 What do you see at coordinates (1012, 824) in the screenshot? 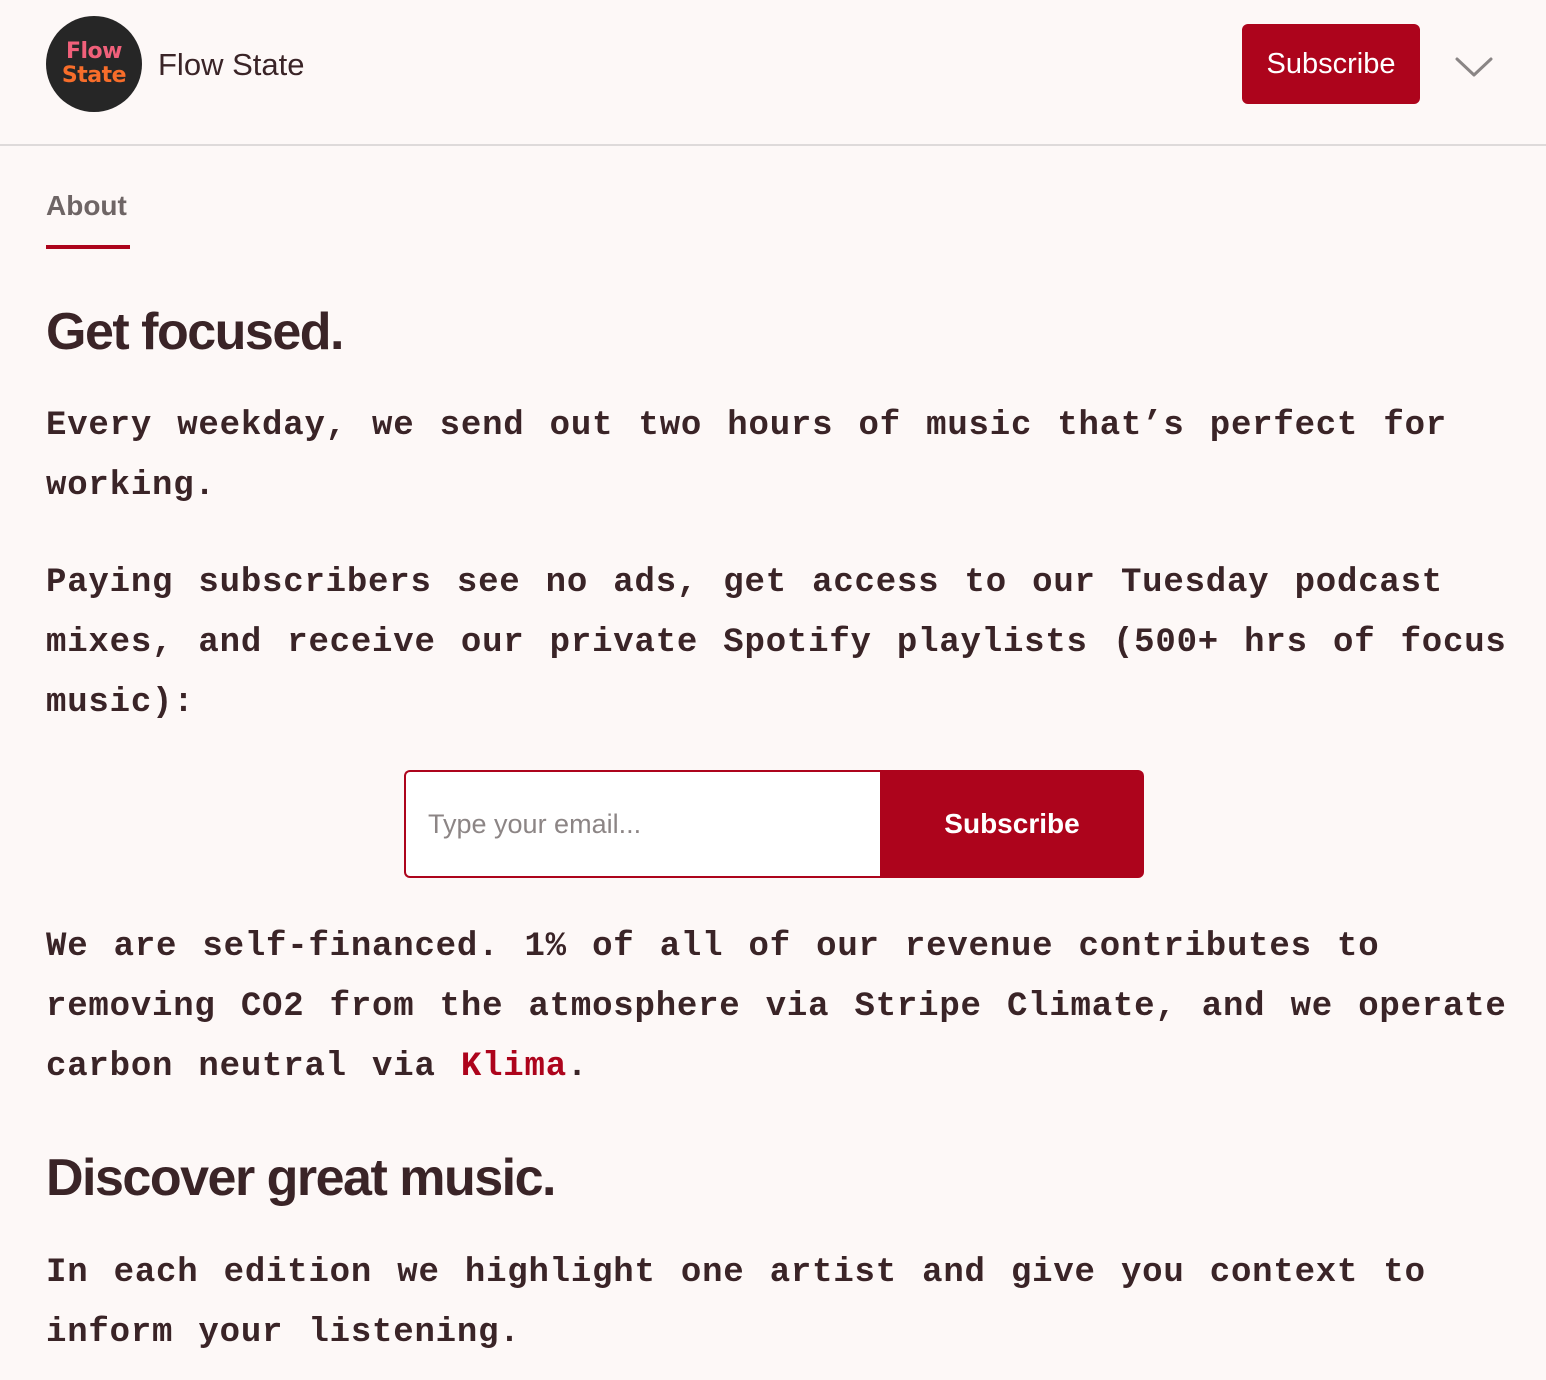
I see `form-subscribe-button: Subscribe` at bounding box center [1012, 824].